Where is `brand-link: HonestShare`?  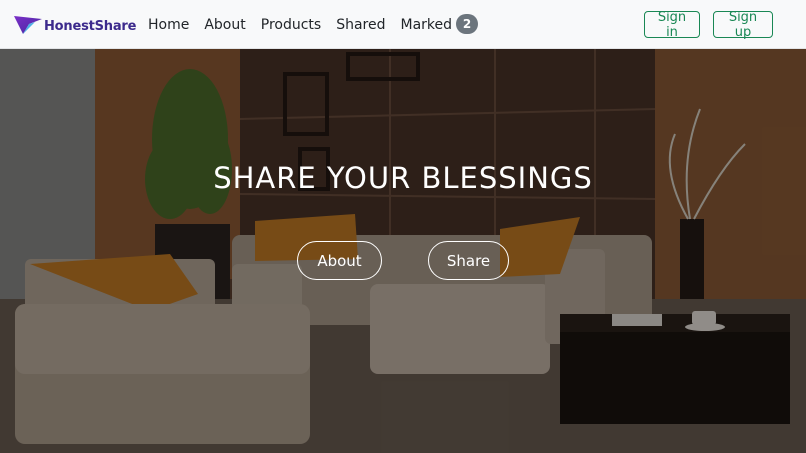 brand-link: HonestShare is located at coordinates (74, 26).